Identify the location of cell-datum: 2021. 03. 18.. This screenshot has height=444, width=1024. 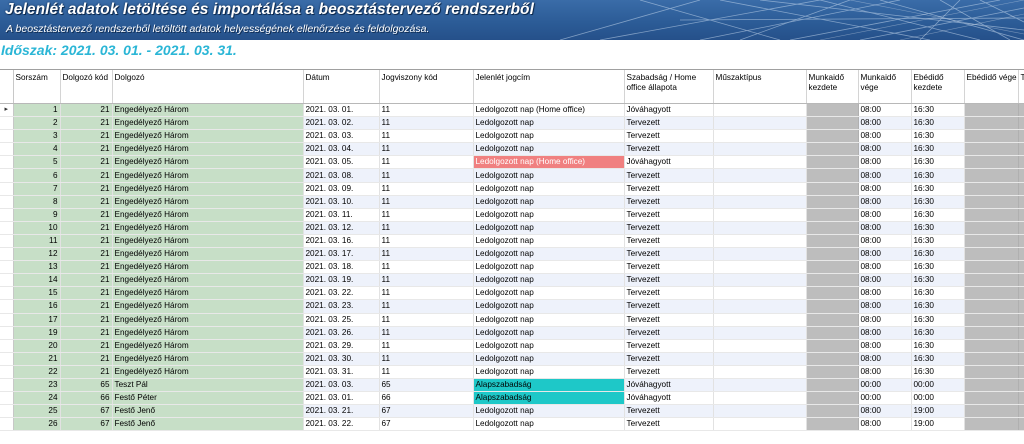
(341, 267).